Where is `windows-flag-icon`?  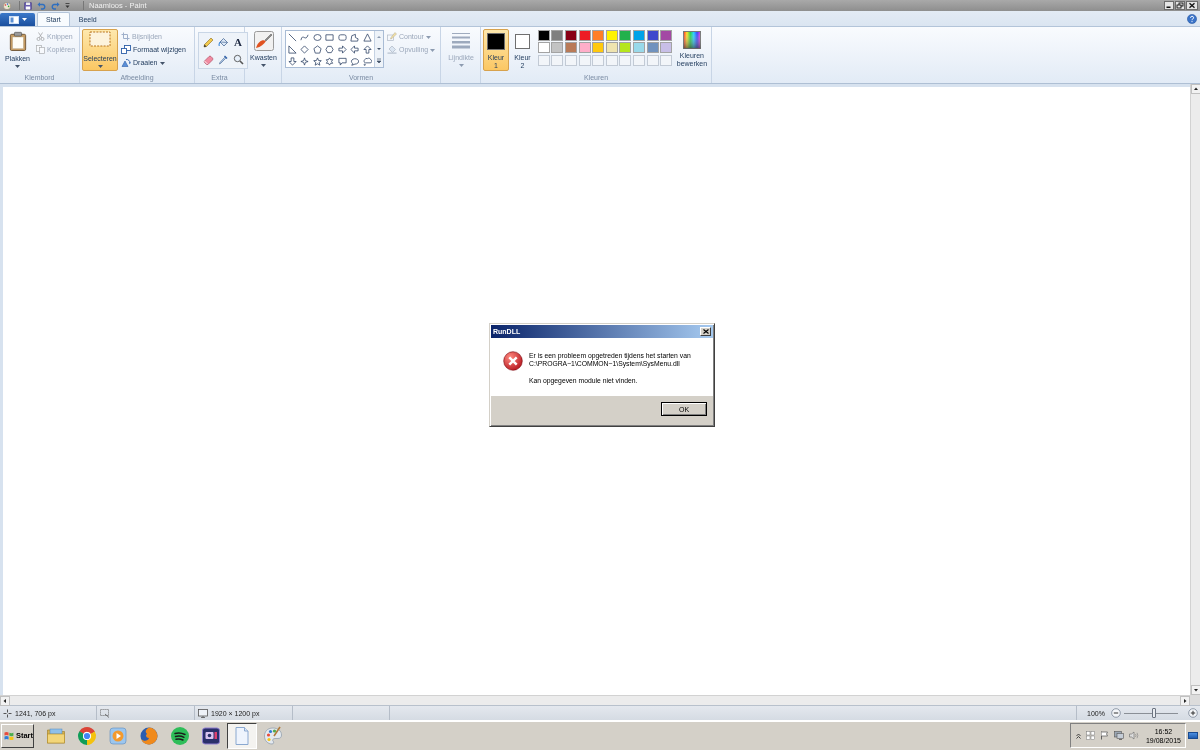 windows-flag-icon is located at coordinates (9, 735).